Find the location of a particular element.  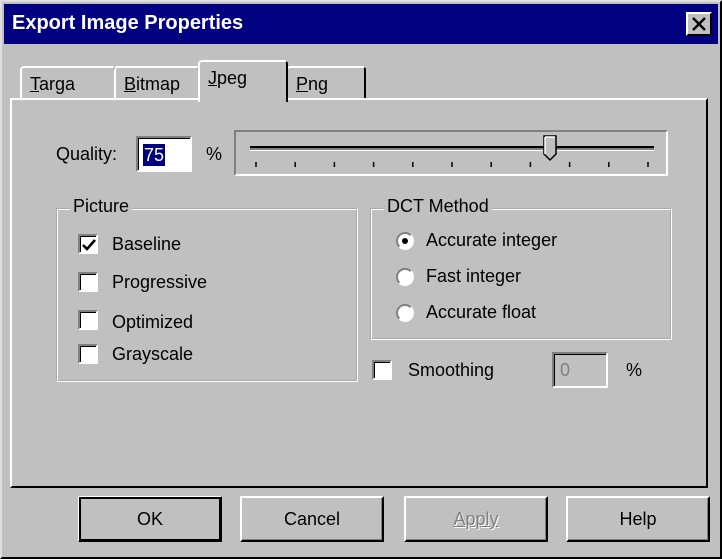

tab-bitmap: Bitmap is located at coordinates (157, 83).